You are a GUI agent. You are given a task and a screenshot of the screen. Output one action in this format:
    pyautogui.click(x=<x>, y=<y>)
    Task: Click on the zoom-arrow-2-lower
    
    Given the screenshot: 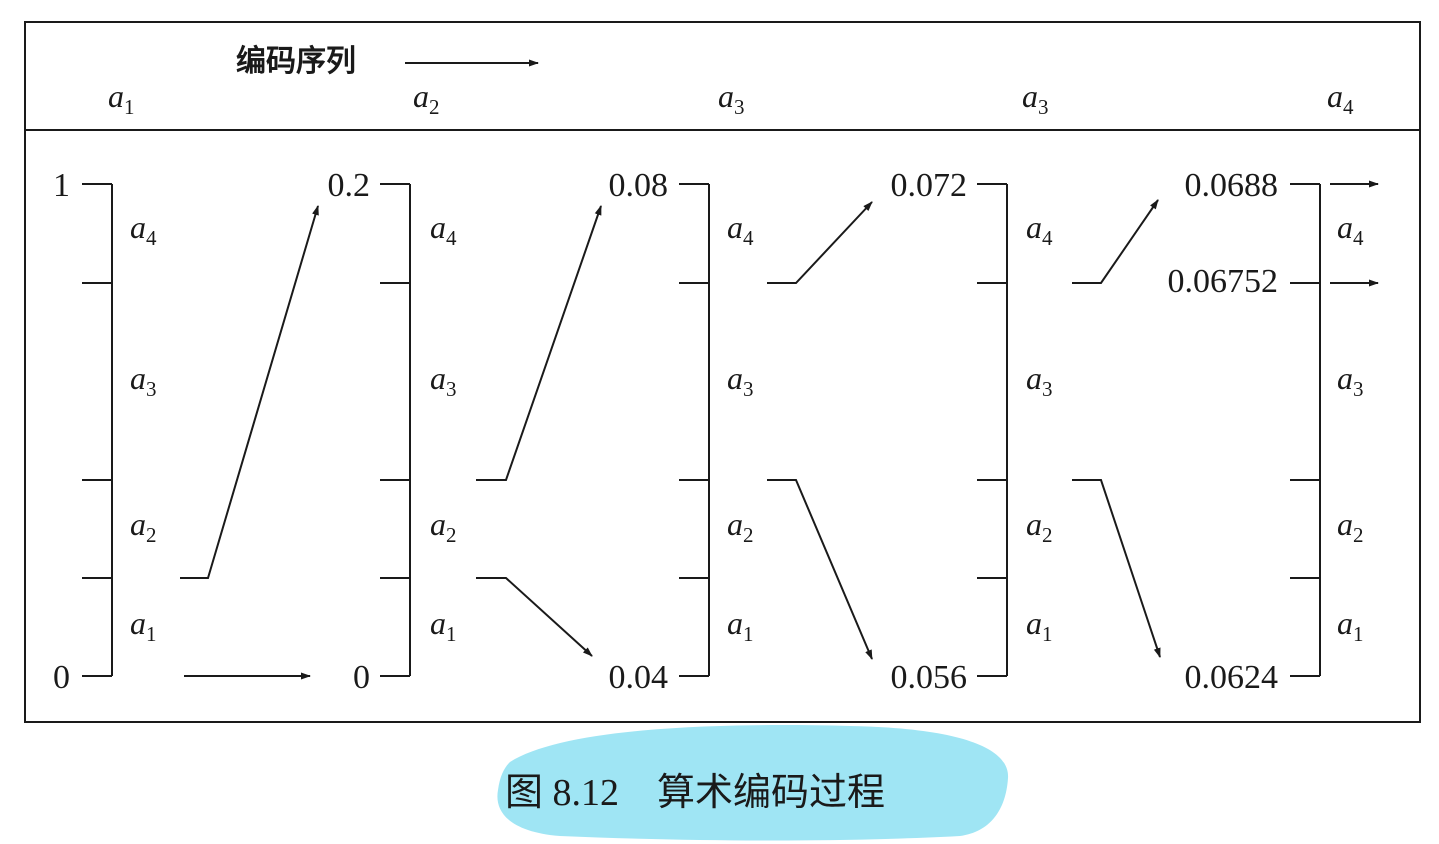 What is the action you would take?
    pyautogui.click(x=534, y=617)
    